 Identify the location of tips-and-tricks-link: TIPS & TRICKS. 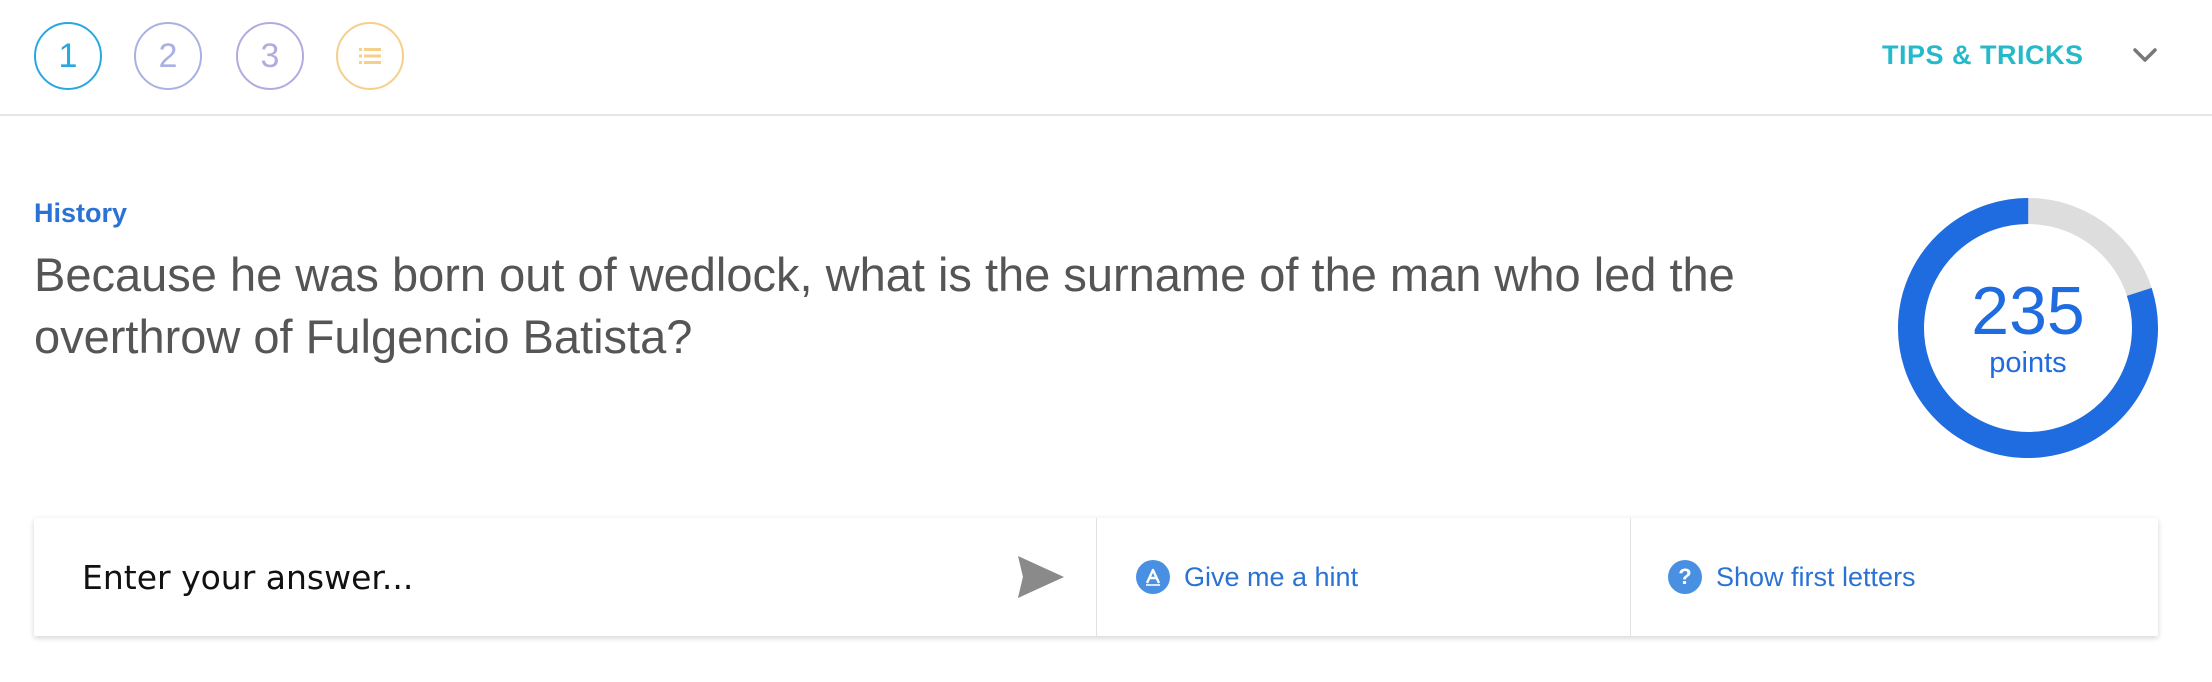
(1983, 55).